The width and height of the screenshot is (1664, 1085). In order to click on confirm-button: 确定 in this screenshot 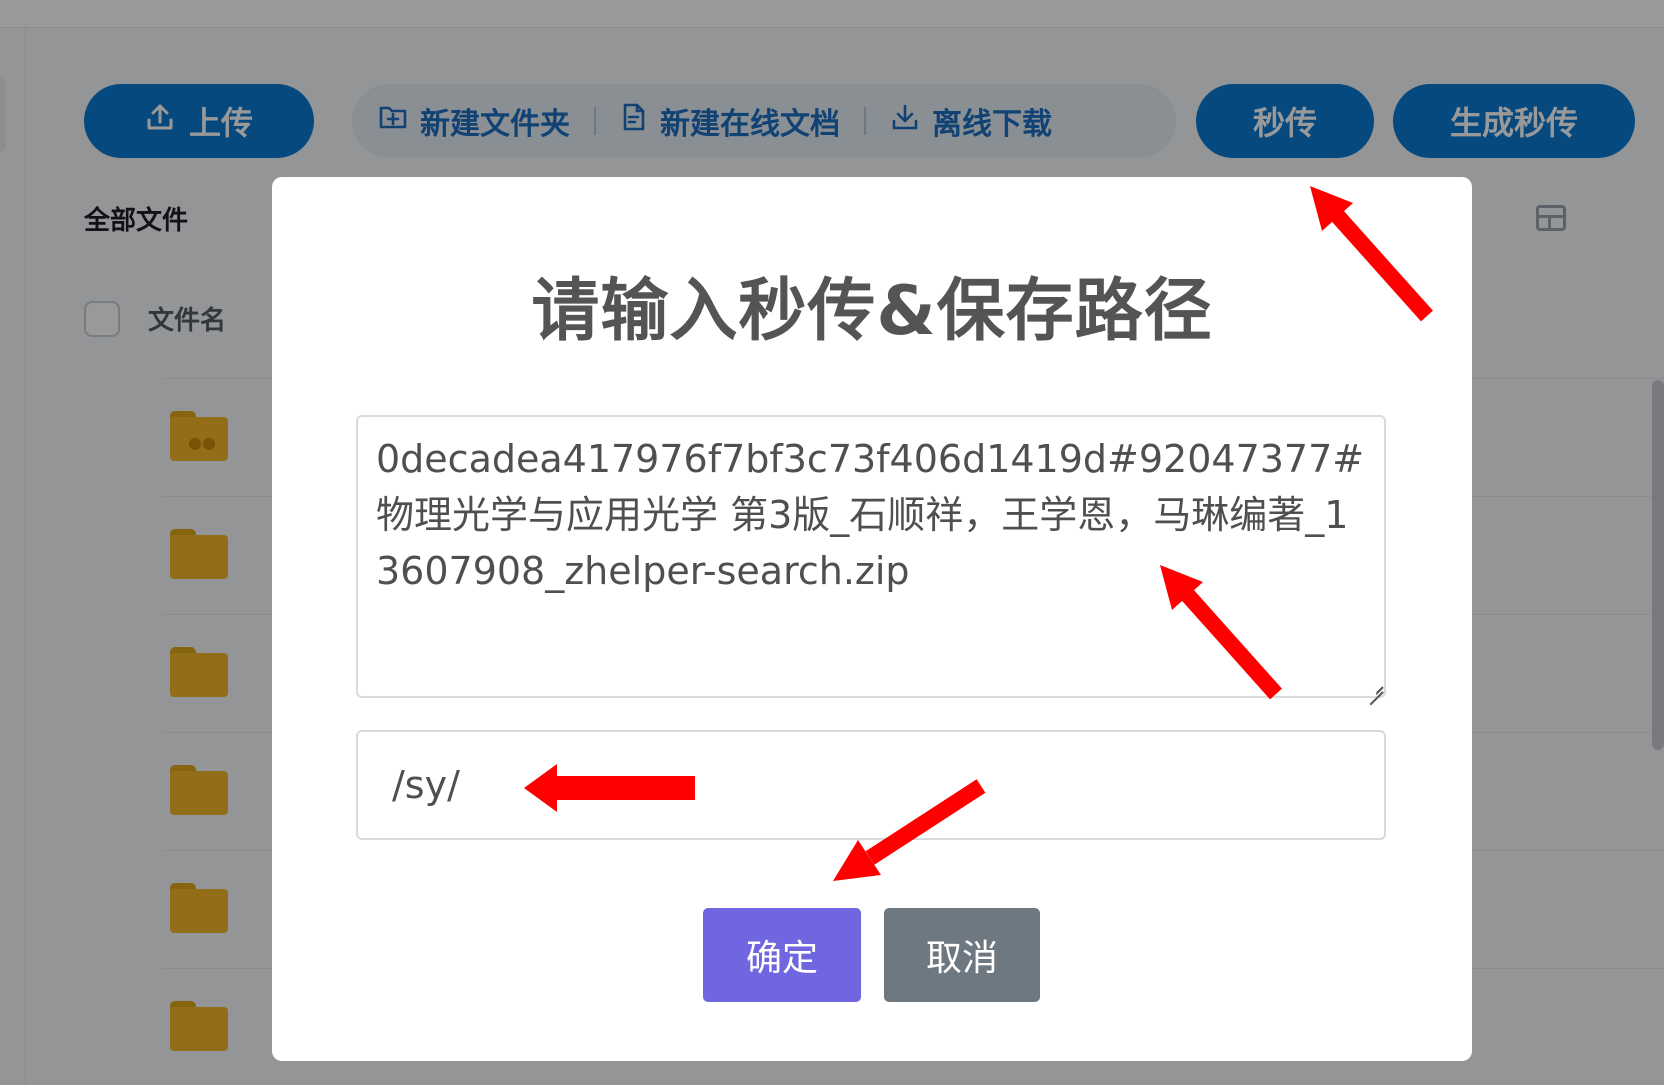, I will do `click(782, 955)`.